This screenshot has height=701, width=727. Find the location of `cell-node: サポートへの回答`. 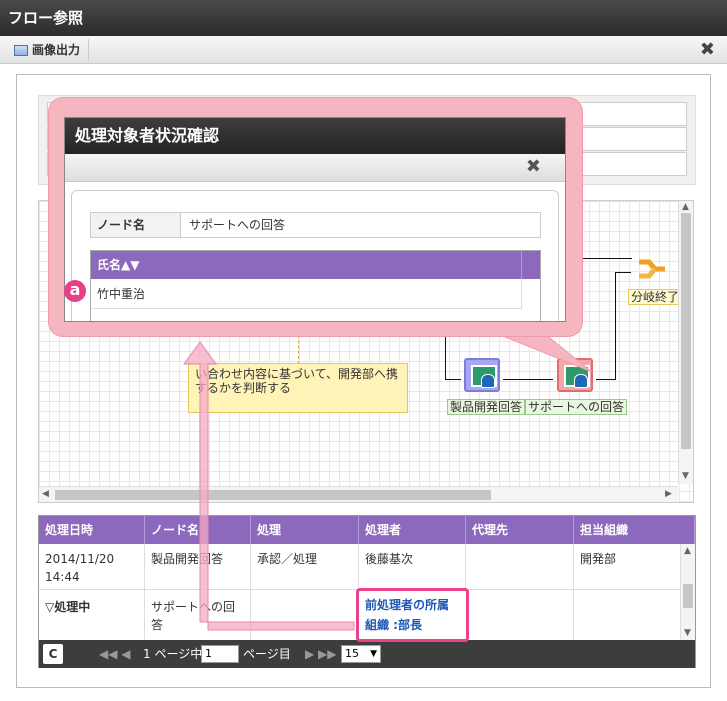

cell-node: サポートへの回答 is located at coordinates (198, 615).